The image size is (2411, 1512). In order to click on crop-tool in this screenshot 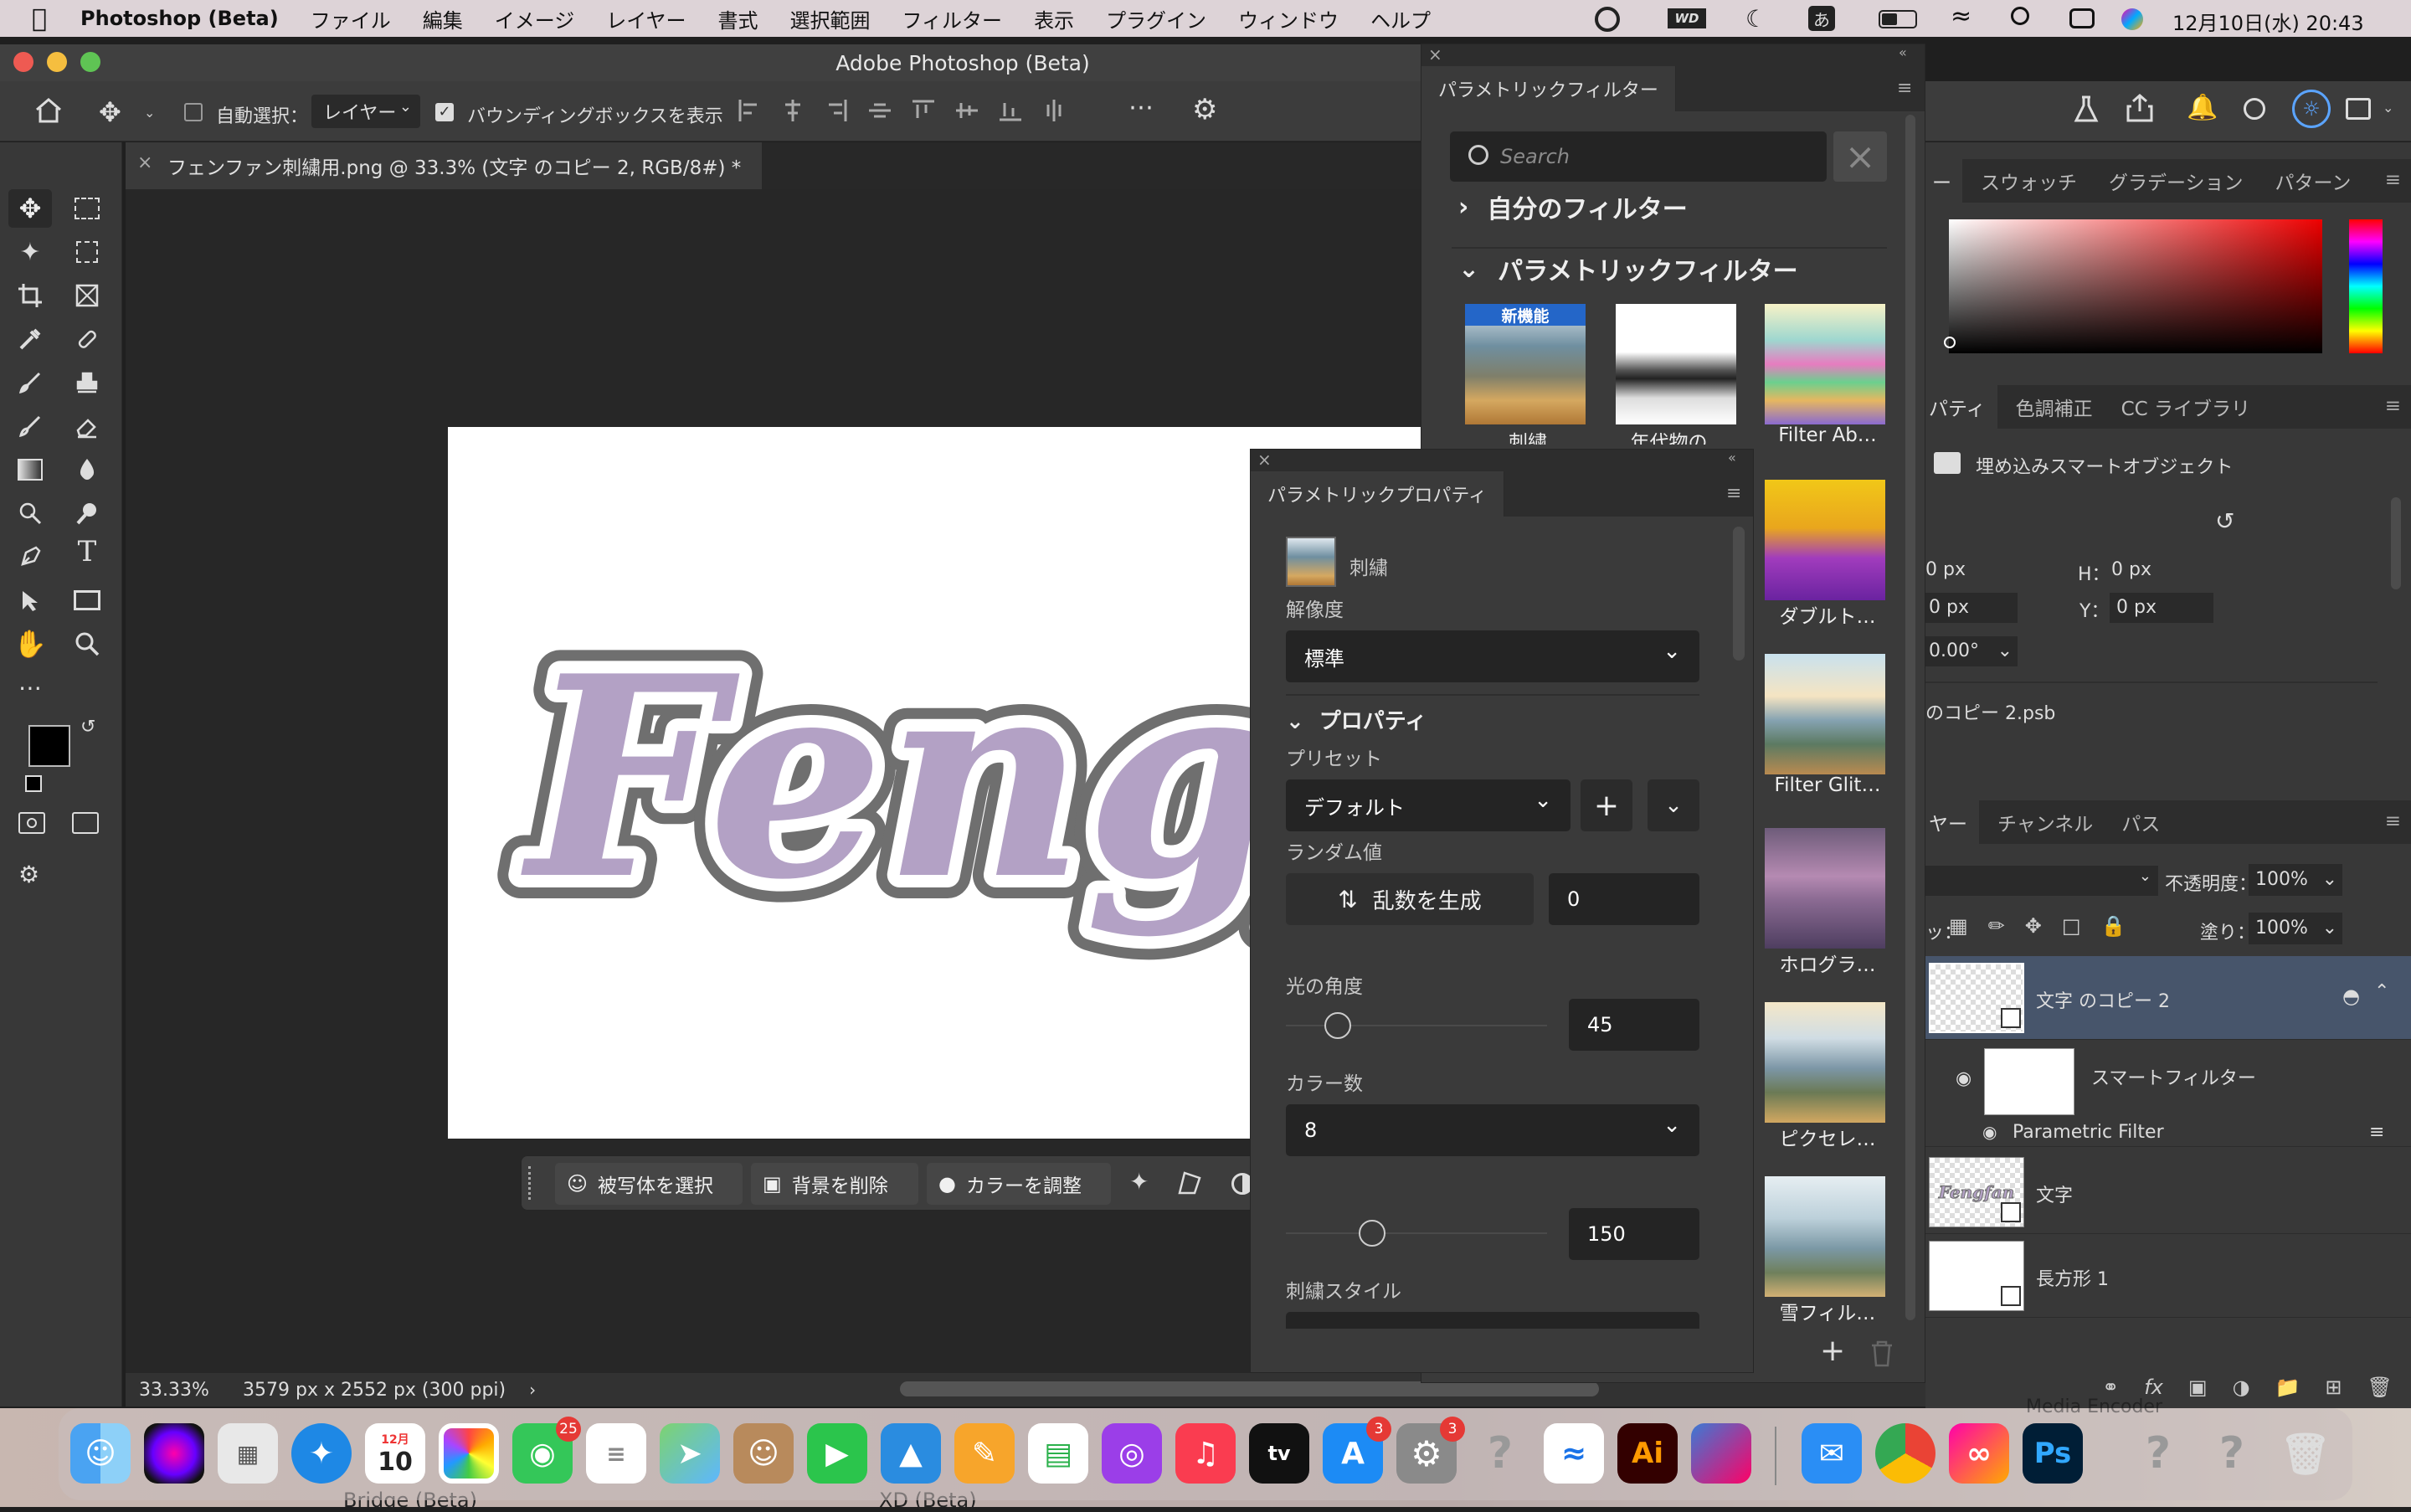, I will do `click(30, 295)`.